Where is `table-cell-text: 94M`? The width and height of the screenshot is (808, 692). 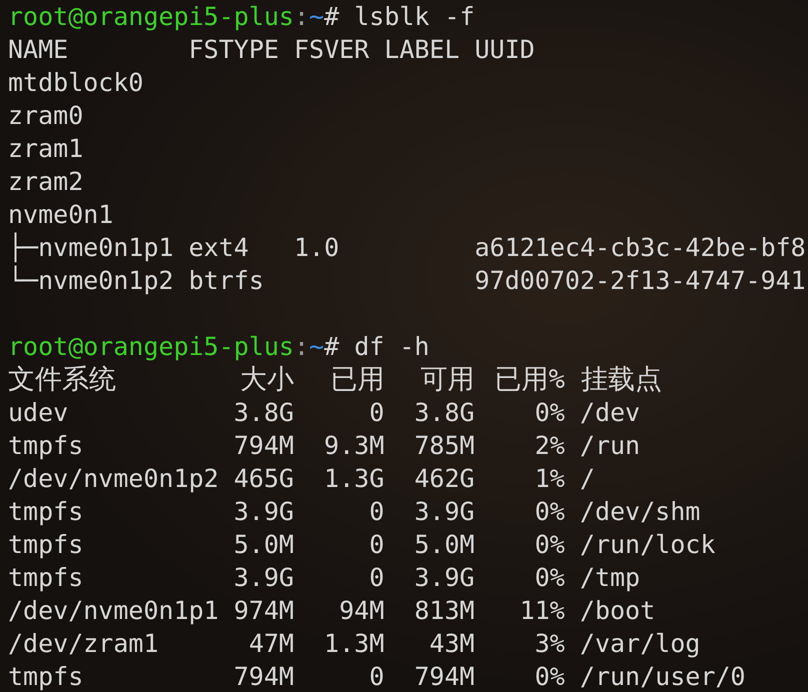
table-cell-text: 94M is located at coordinates (361, 611).